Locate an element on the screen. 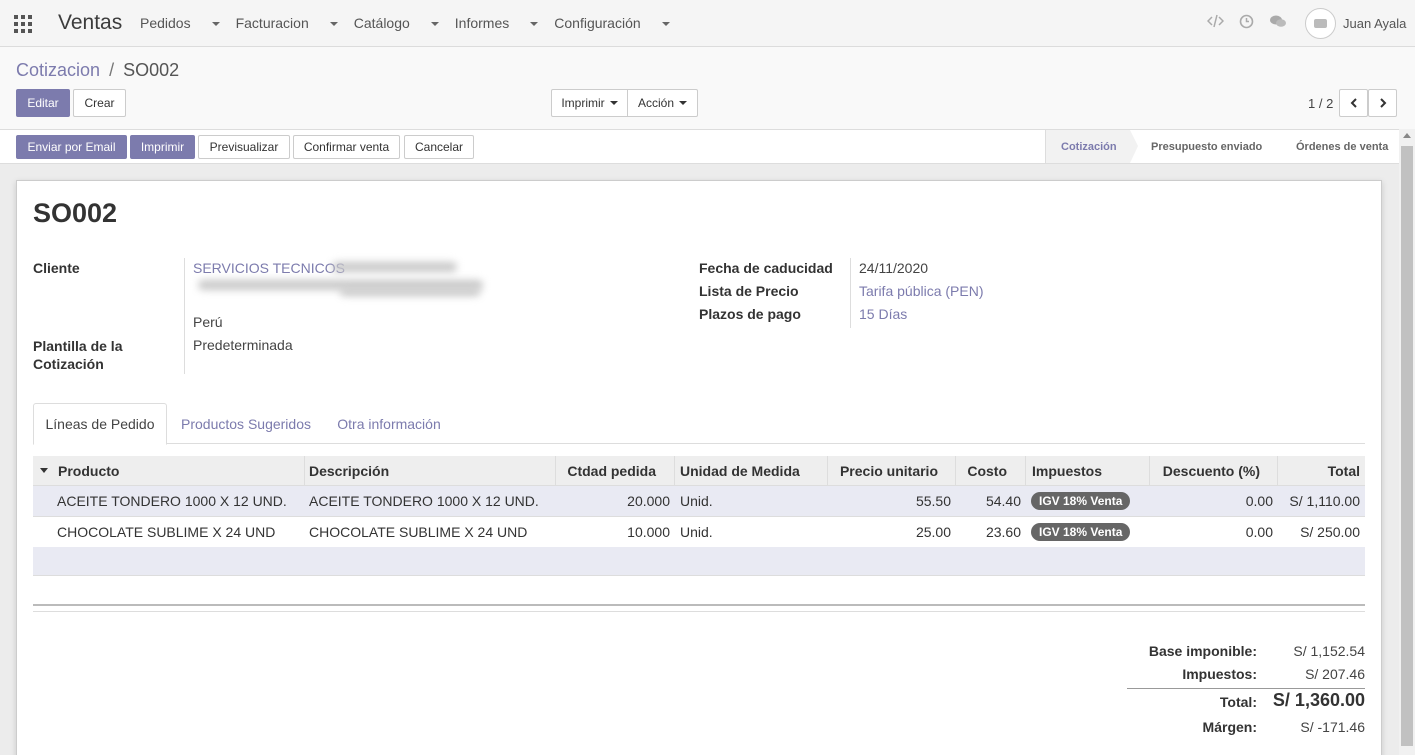  cell-total: S/ 1,110.00 is located at coordinates (1324, 501).